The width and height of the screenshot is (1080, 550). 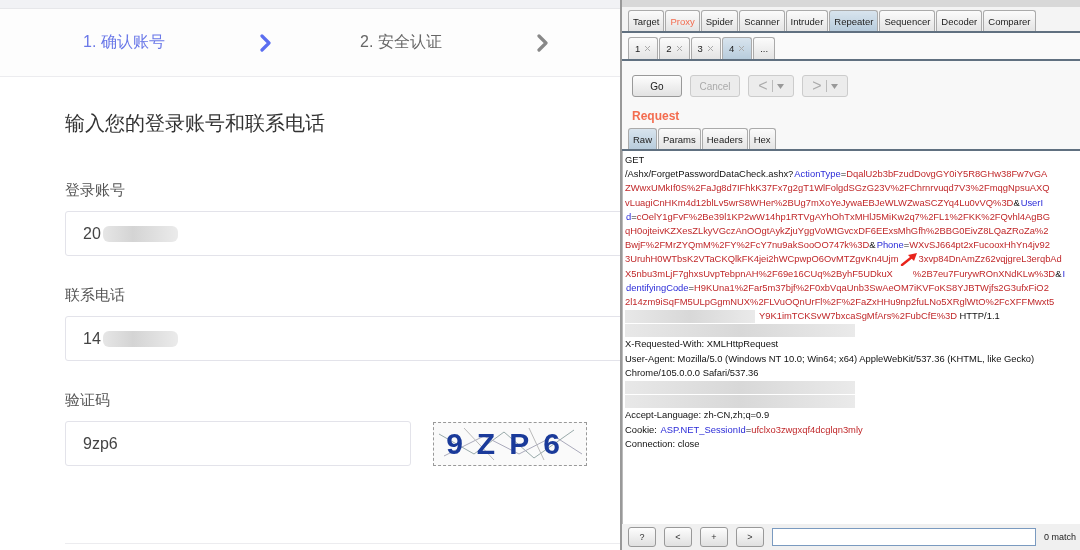 What do you see at coordinates (714, 537) in the screenshot?
I see `search-nav-button: +` at bounding box center [714, 537].